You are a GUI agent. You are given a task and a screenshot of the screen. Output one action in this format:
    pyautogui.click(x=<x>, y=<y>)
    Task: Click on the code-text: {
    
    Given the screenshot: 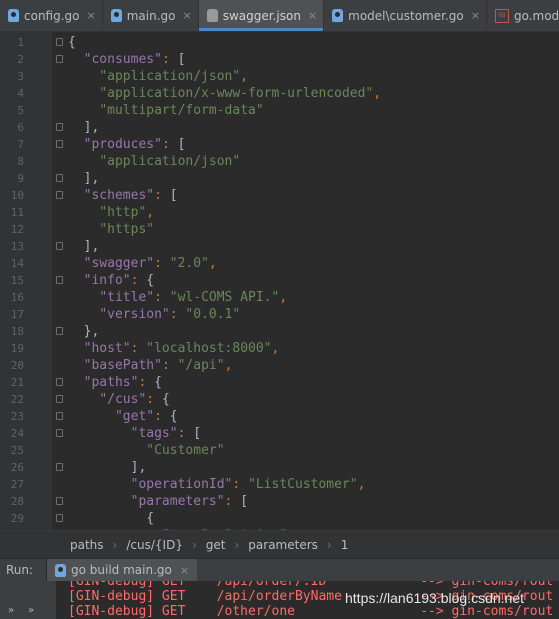 What is the action you would take?
    pyautogui.click(x=72, y=42)
    